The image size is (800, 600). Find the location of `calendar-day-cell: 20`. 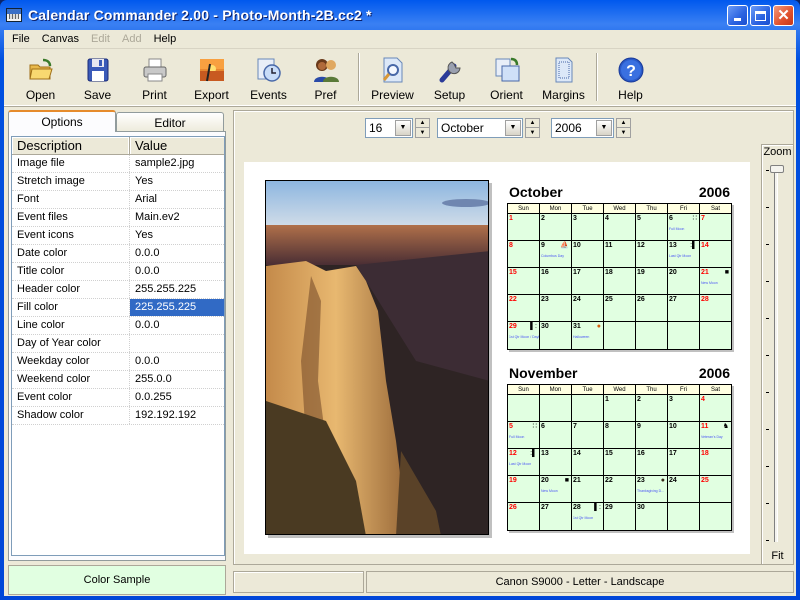

calendar-day-cell: 20 is located at coordinates (684, 281).